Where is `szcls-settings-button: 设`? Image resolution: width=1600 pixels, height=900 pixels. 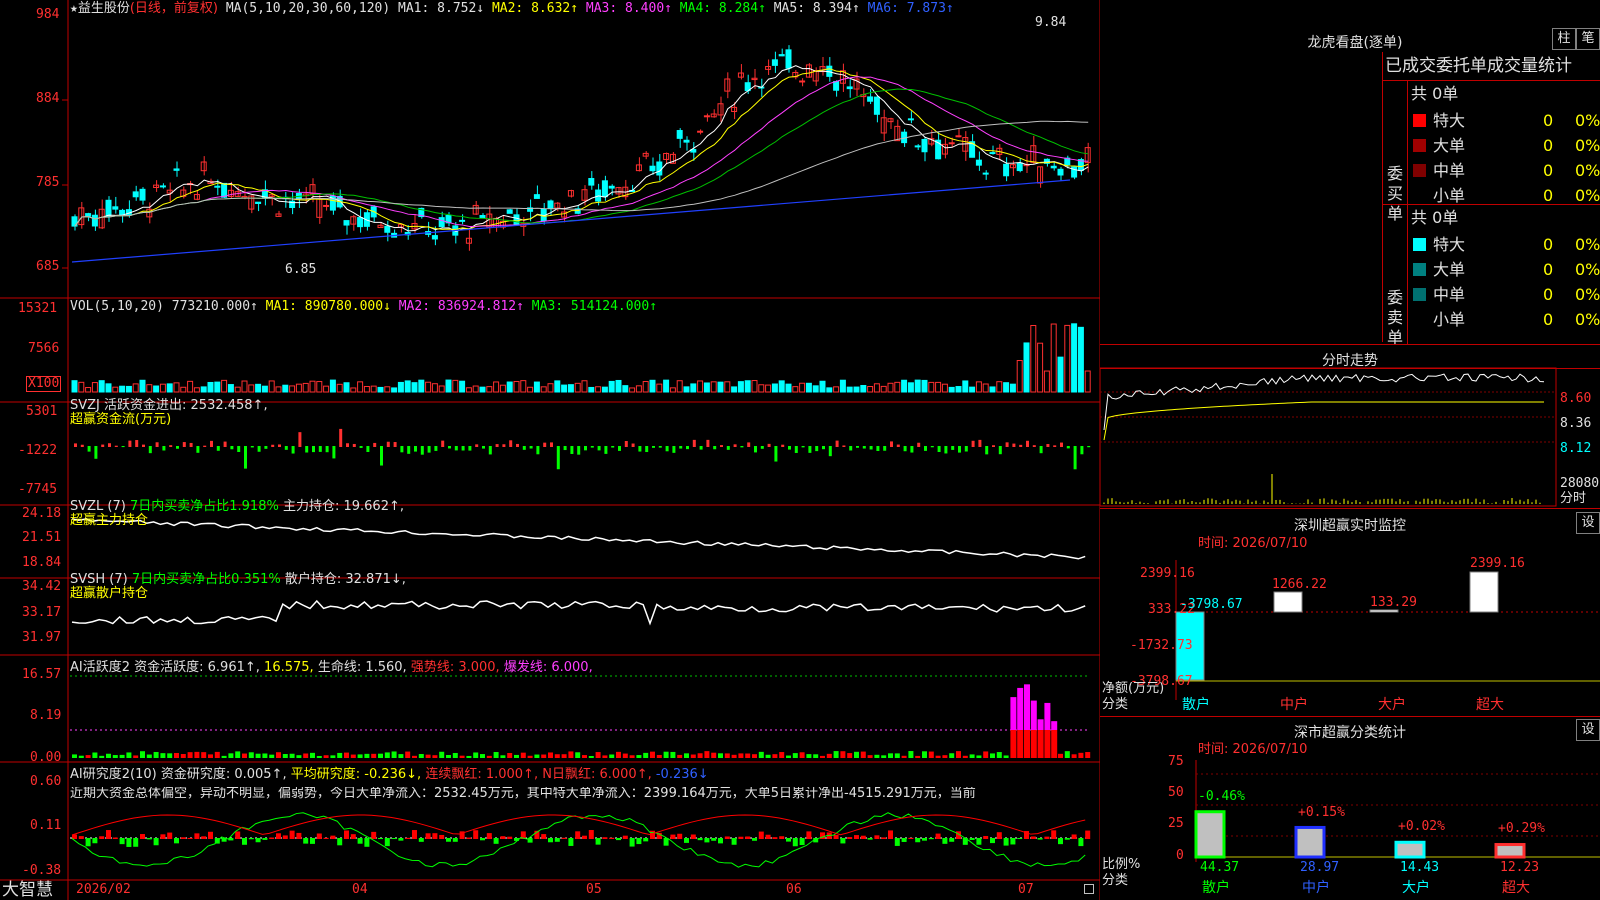 szcls-settings-button: 设 is located at coordinates (1588, 730).